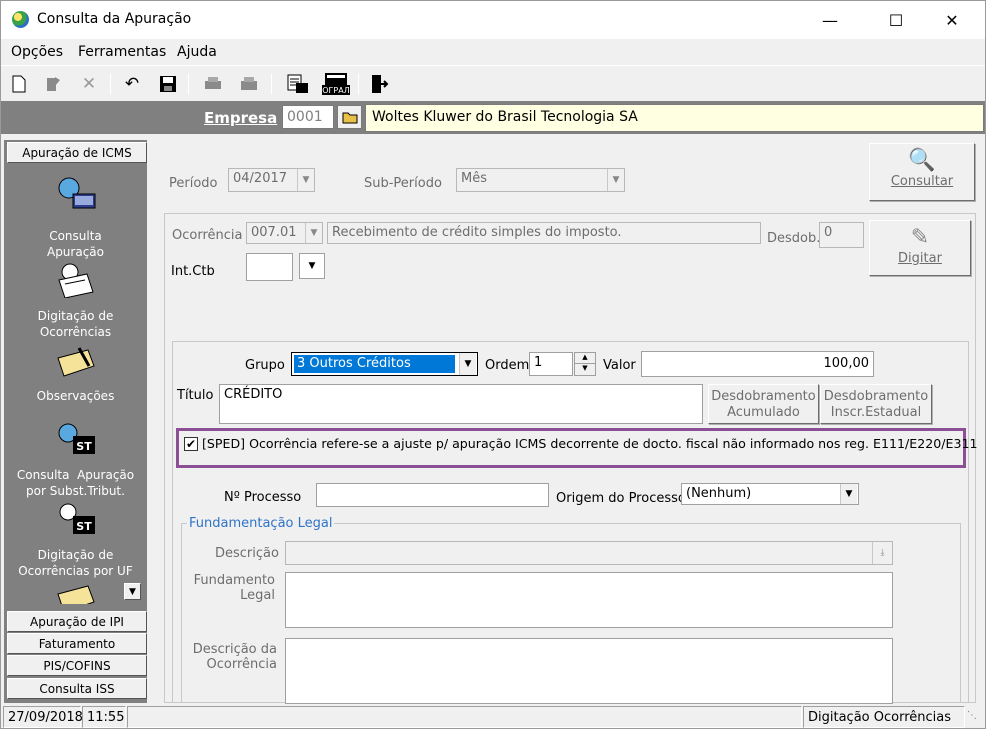 This screenshot has width=986, height=729. What do you see at coordinates (191, 444) in the screenshot?
I see `sped-checkbox: ✔` at bounding box center [191, 444].